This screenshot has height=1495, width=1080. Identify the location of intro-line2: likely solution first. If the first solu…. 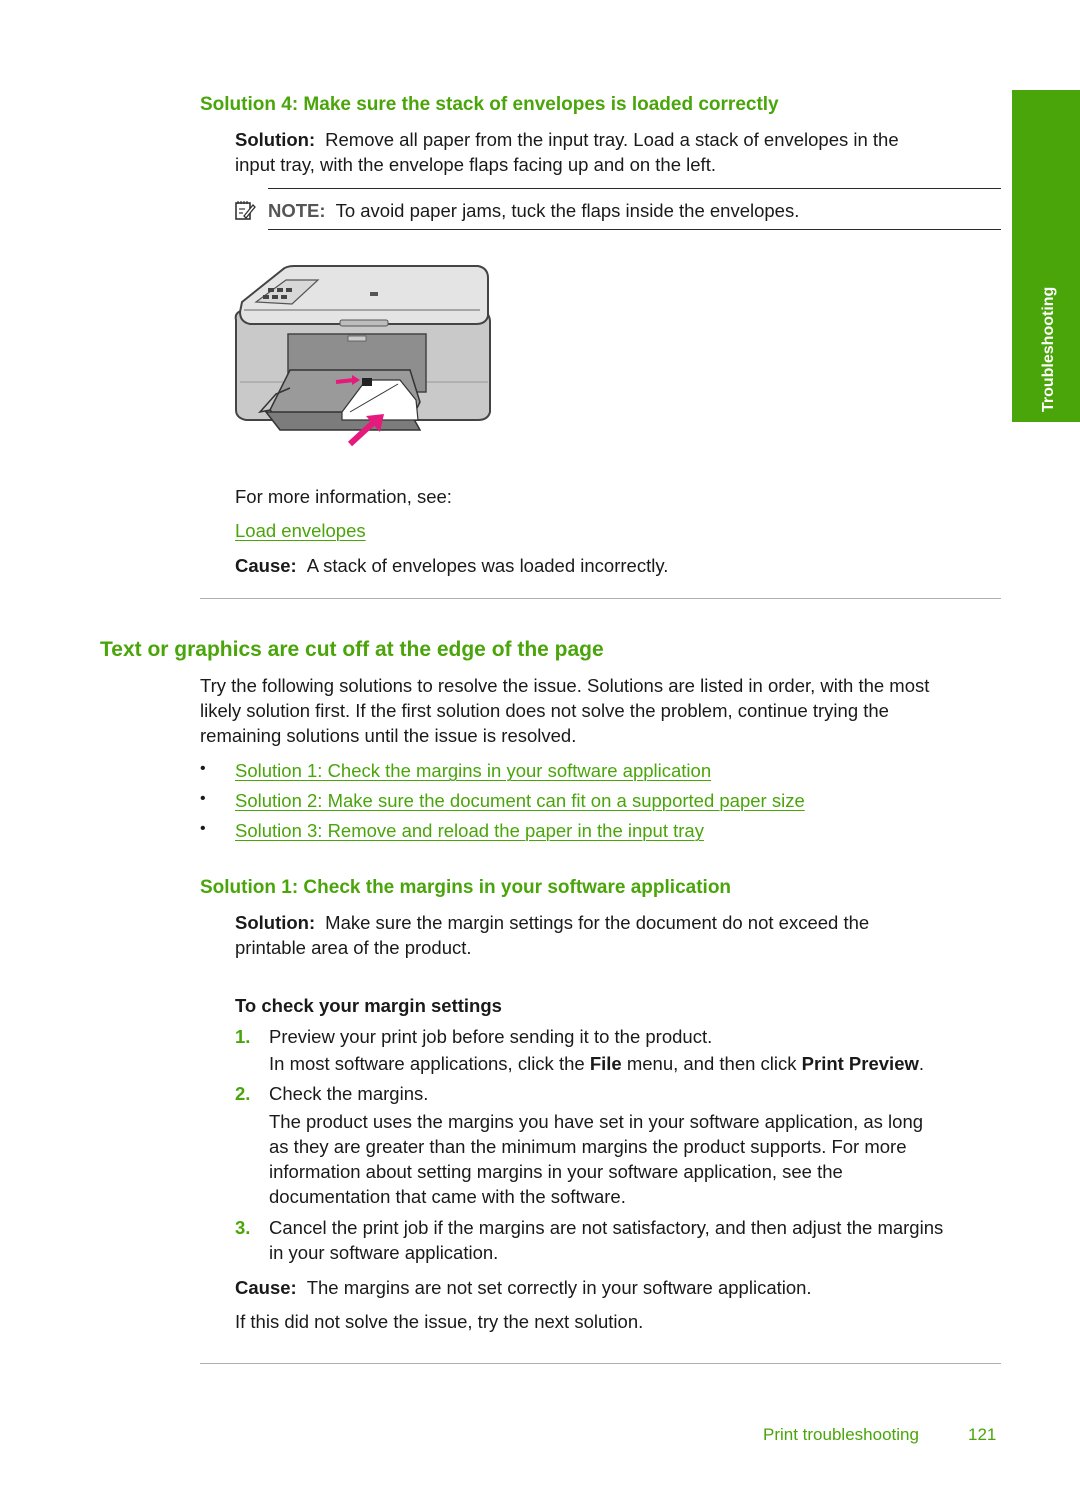
(544, 710).